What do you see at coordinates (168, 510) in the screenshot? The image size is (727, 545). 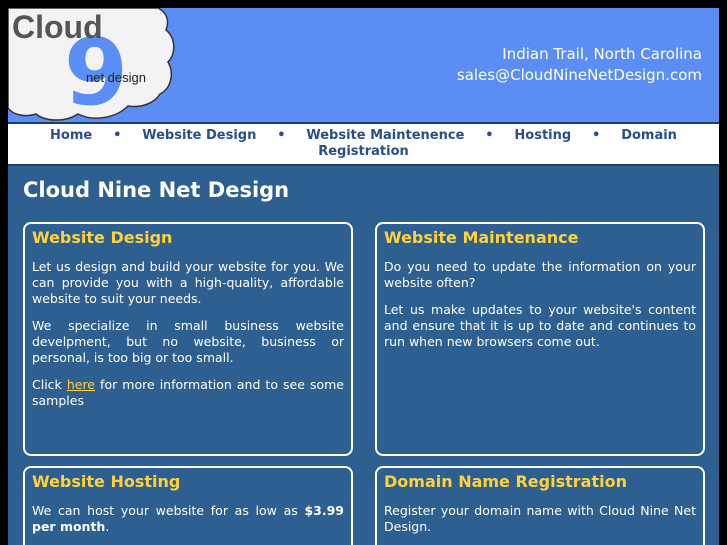 I see `hosting-text: We can host your website for as low as` at bounding box center [168, 510].